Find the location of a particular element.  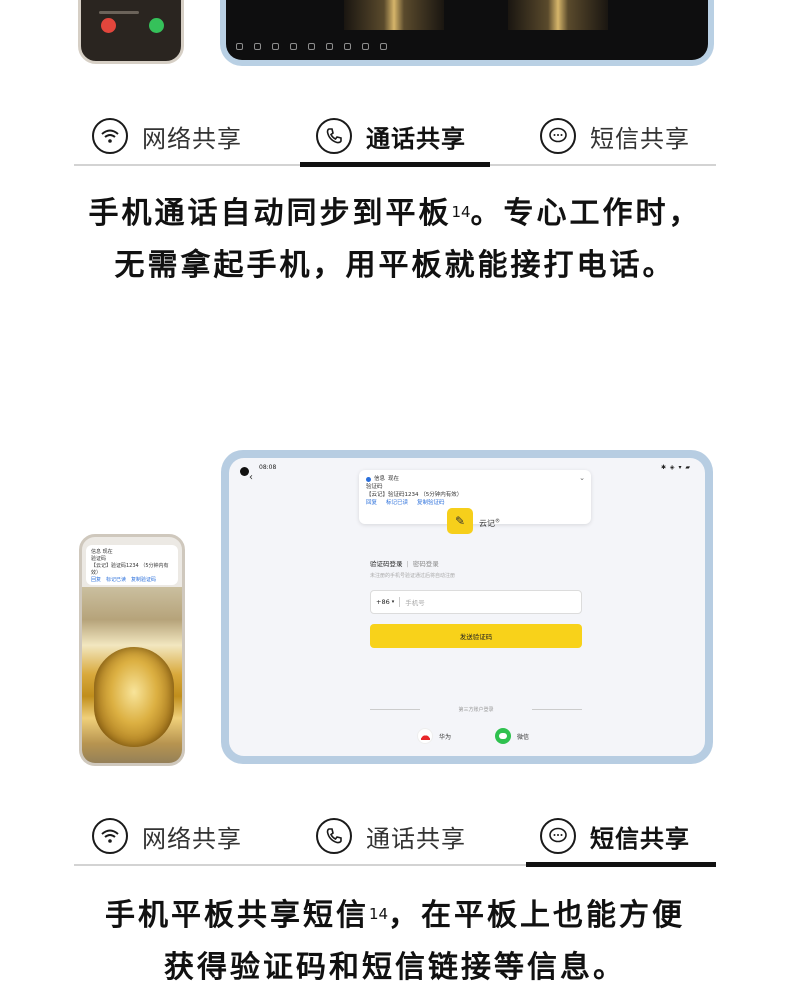

app-name: 云记® is located at coordinates (489, 523).